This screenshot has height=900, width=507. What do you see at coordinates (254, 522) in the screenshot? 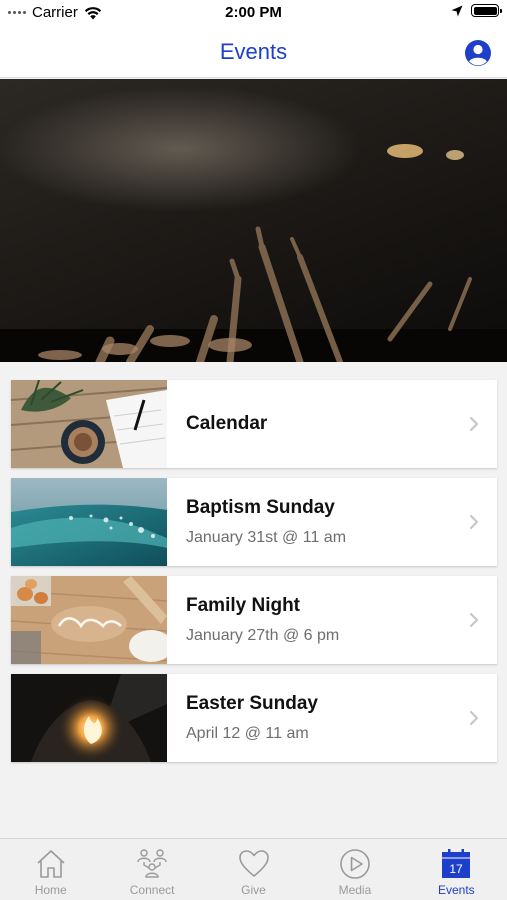
I see `event-card-baptism-sunday: Baptism Sunday January 31st @ 11 am` at bounding box center [254, 522].